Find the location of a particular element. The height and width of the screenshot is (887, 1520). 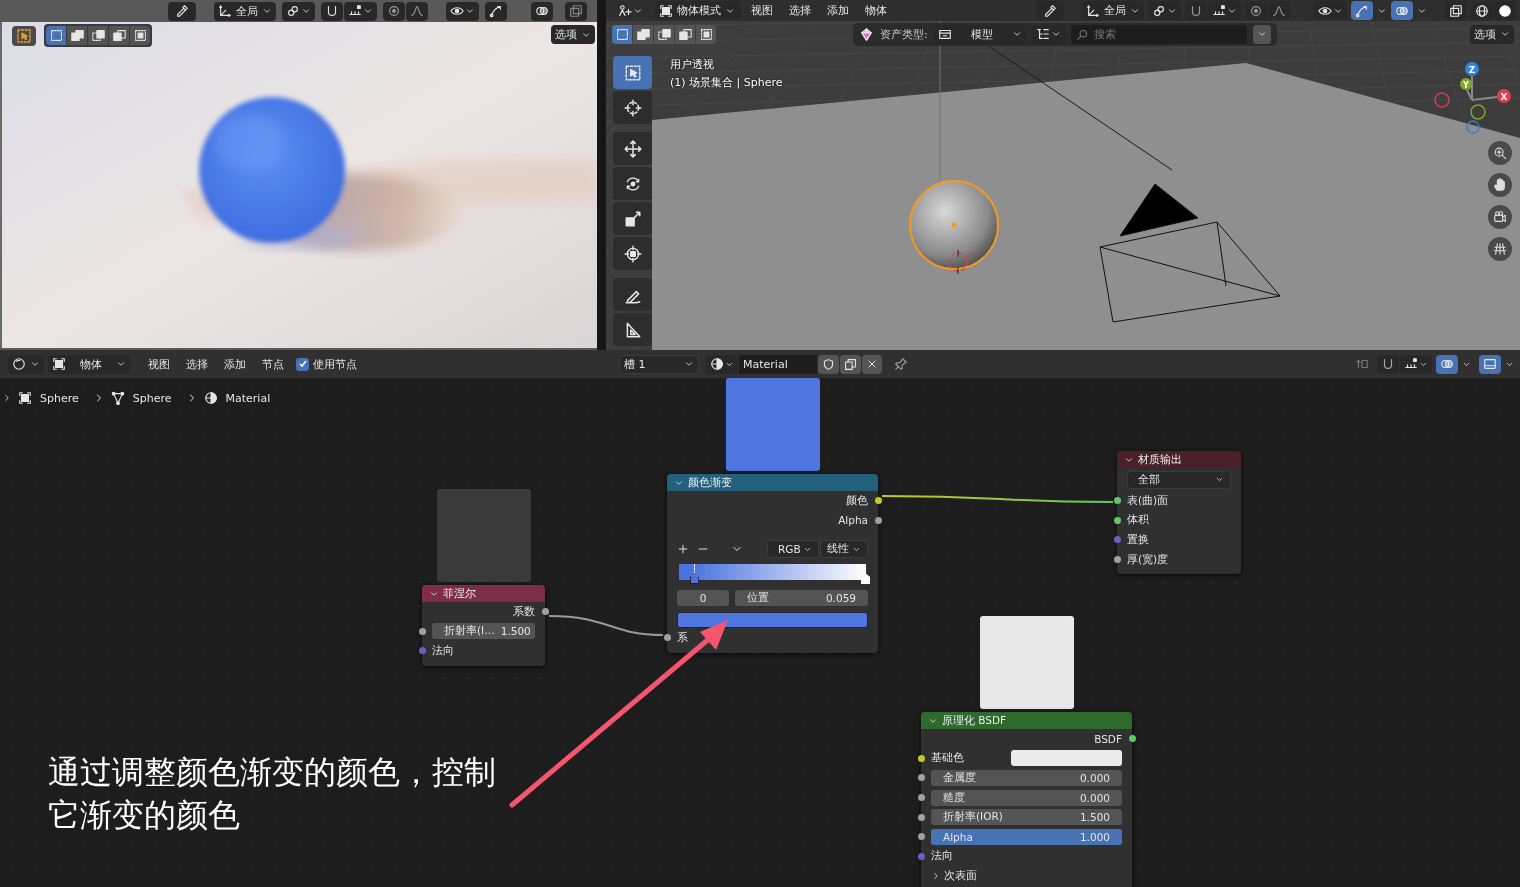

slot-dropdown: 槽 1 is located at coordinates (659, 364).